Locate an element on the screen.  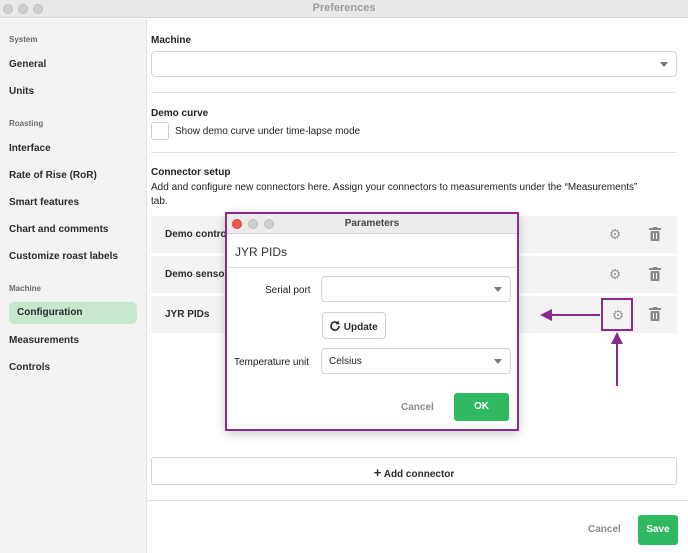
connector-setup-label: Connector setup is located at coordinates (191, 172).